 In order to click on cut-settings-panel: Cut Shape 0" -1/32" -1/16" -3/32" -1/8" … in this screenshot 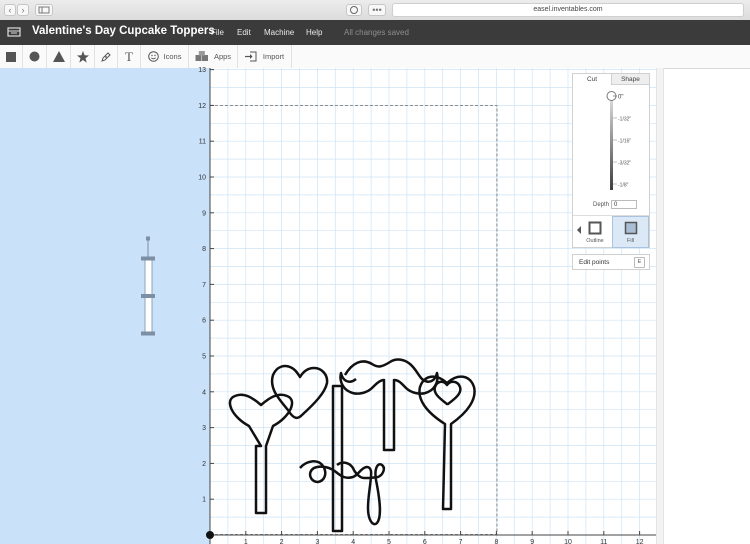, I will do `click(611, 160)`.